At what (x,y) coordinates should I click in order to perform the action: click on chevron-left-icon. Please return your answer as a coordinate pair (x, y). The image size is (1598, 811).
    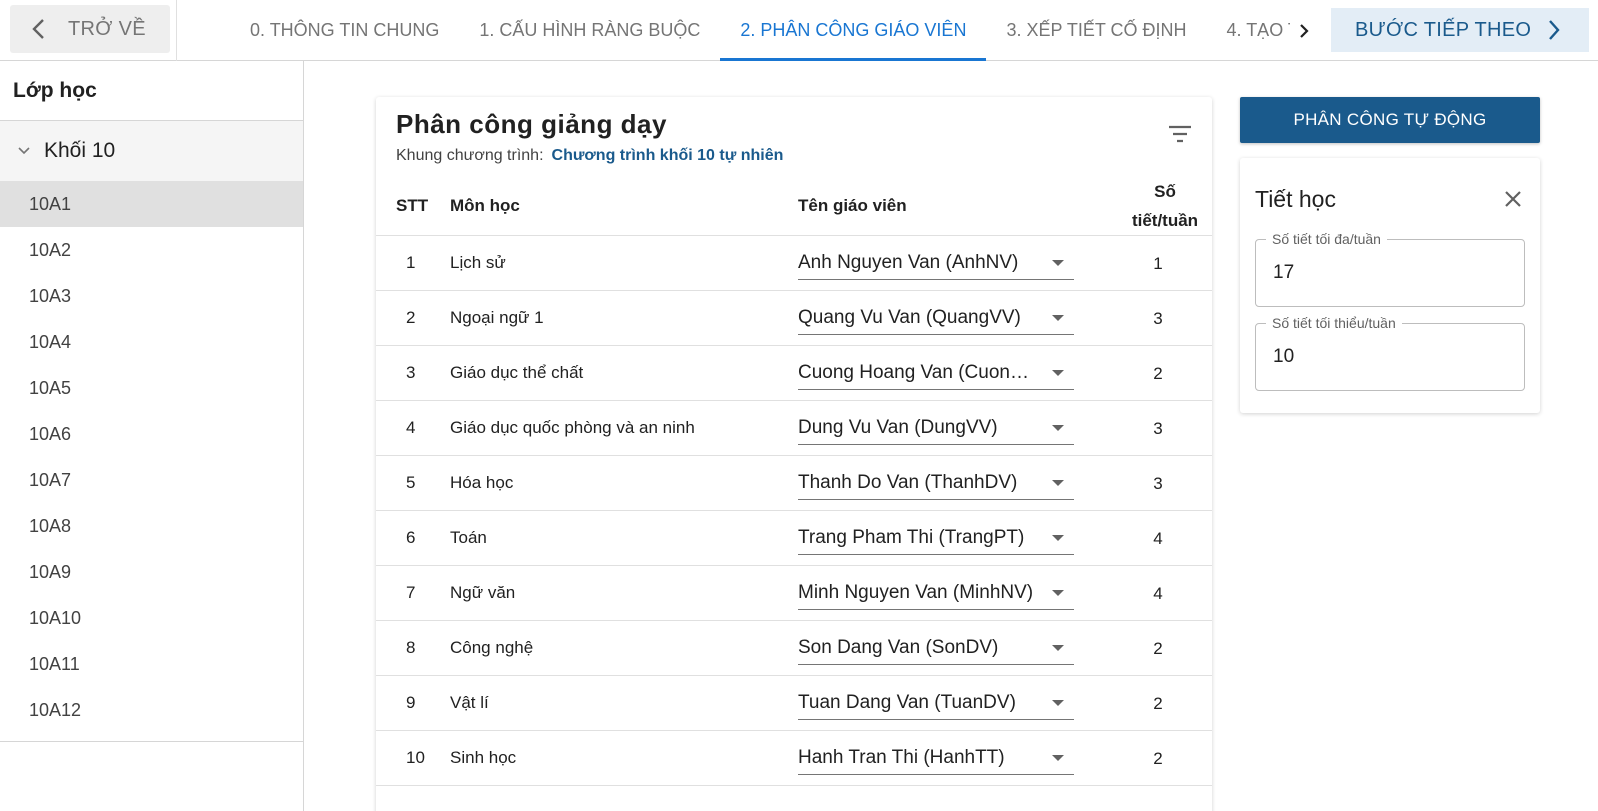
    Looking at the image, I should click on (38, 29).